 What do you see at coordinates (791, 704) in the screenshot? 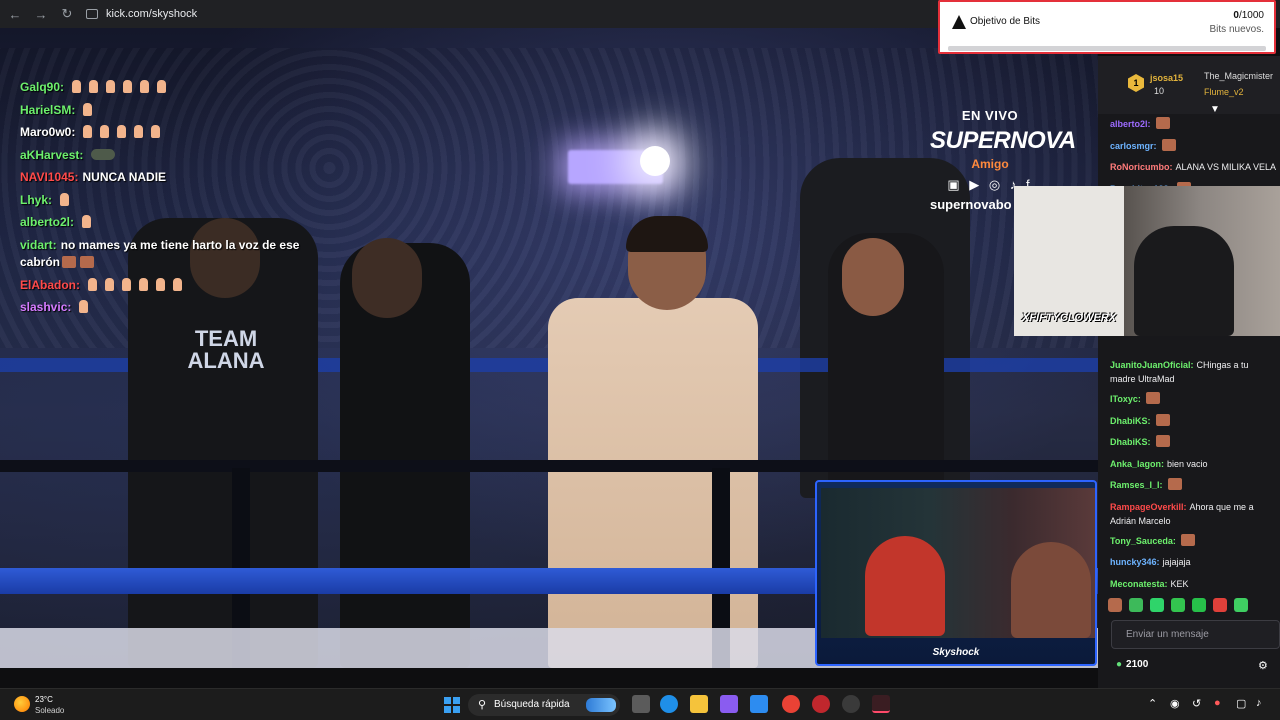
I see `chrome-icon` at bounding box center [791, 704].